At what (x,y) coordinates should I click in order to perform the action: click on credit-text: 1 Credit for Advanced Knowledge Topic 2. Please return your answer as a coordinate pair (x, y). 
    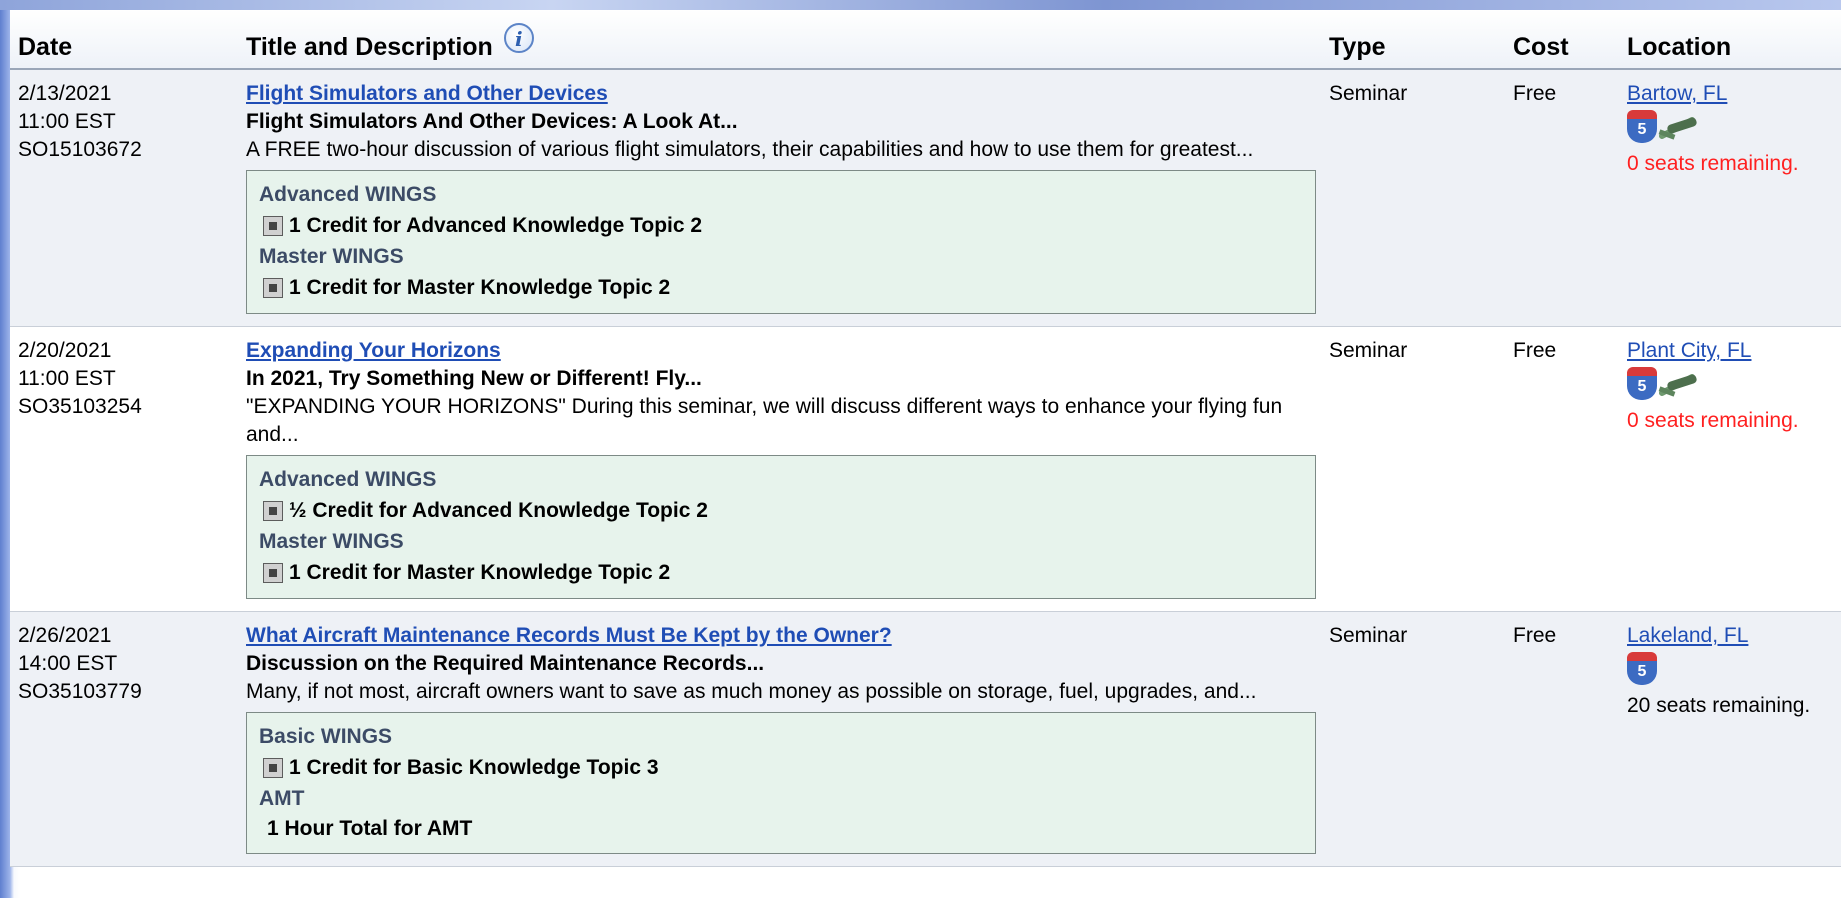
    Looking at the image, I should click on (496, 225).